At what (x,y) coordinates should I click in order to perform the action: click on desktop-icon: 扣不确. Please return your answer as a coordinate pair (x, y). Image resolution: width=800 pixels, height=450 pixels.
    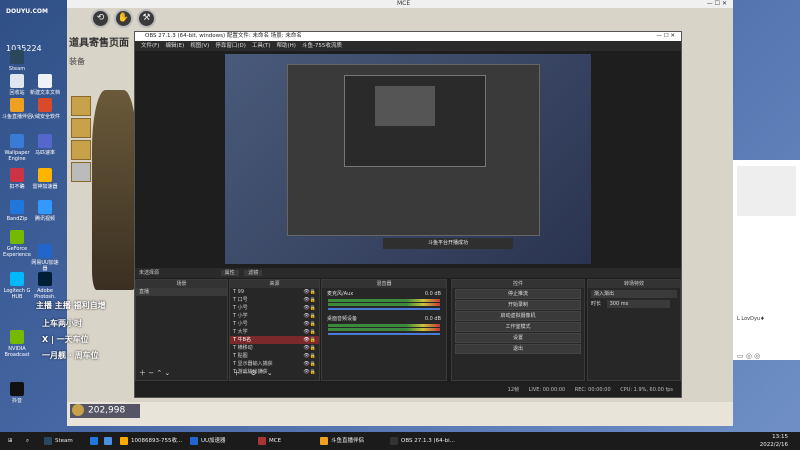
    Looking at the image, I should click on (17, 179).